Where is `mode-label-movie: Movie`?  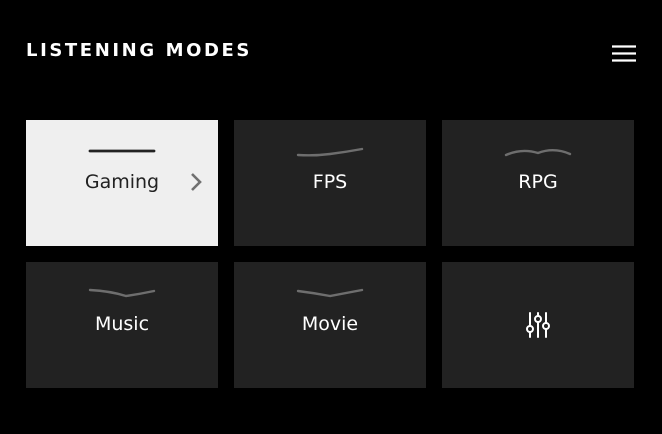 mode-label-movie: Movie is located at coordinates (330, 324).